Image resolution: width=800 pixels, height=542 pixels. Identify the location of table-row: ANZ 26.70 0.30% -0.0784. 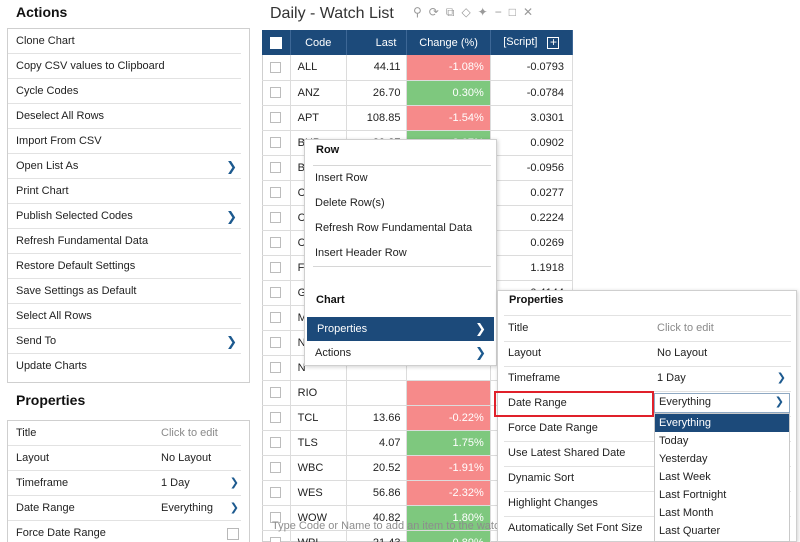
(418, 93).